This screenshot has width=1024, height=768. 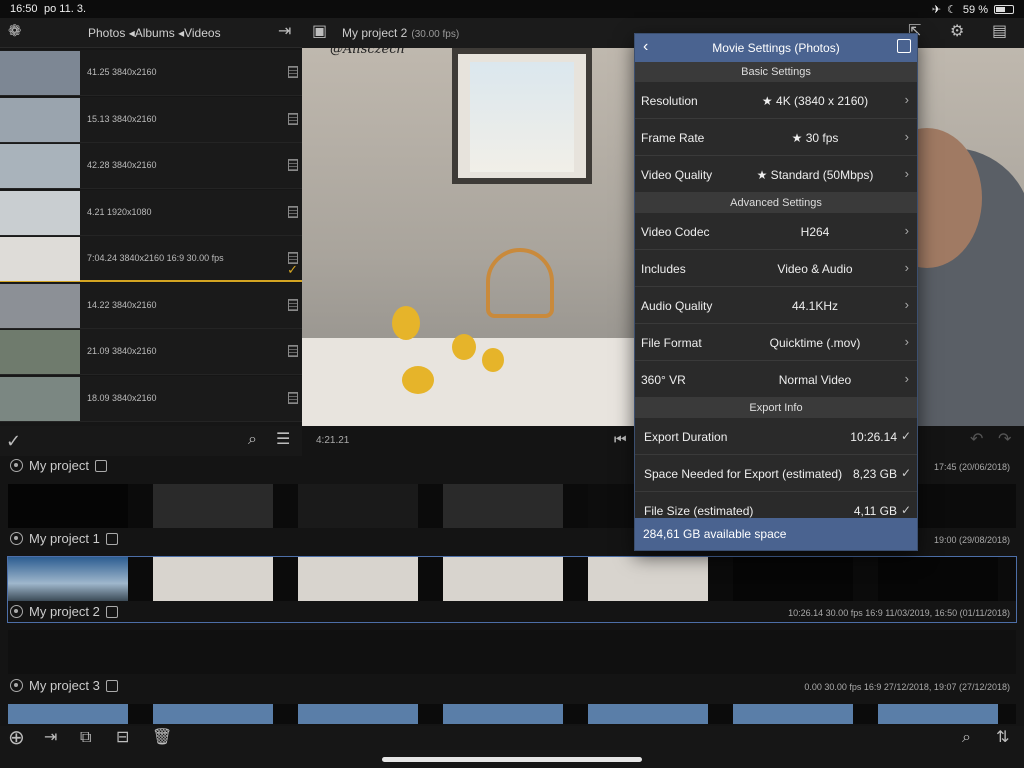 What do you see at coordinates (776, 268) in the screenshot?
I see `setting-row: Includes Video & Audio ›` at bounding box center [776, 268].